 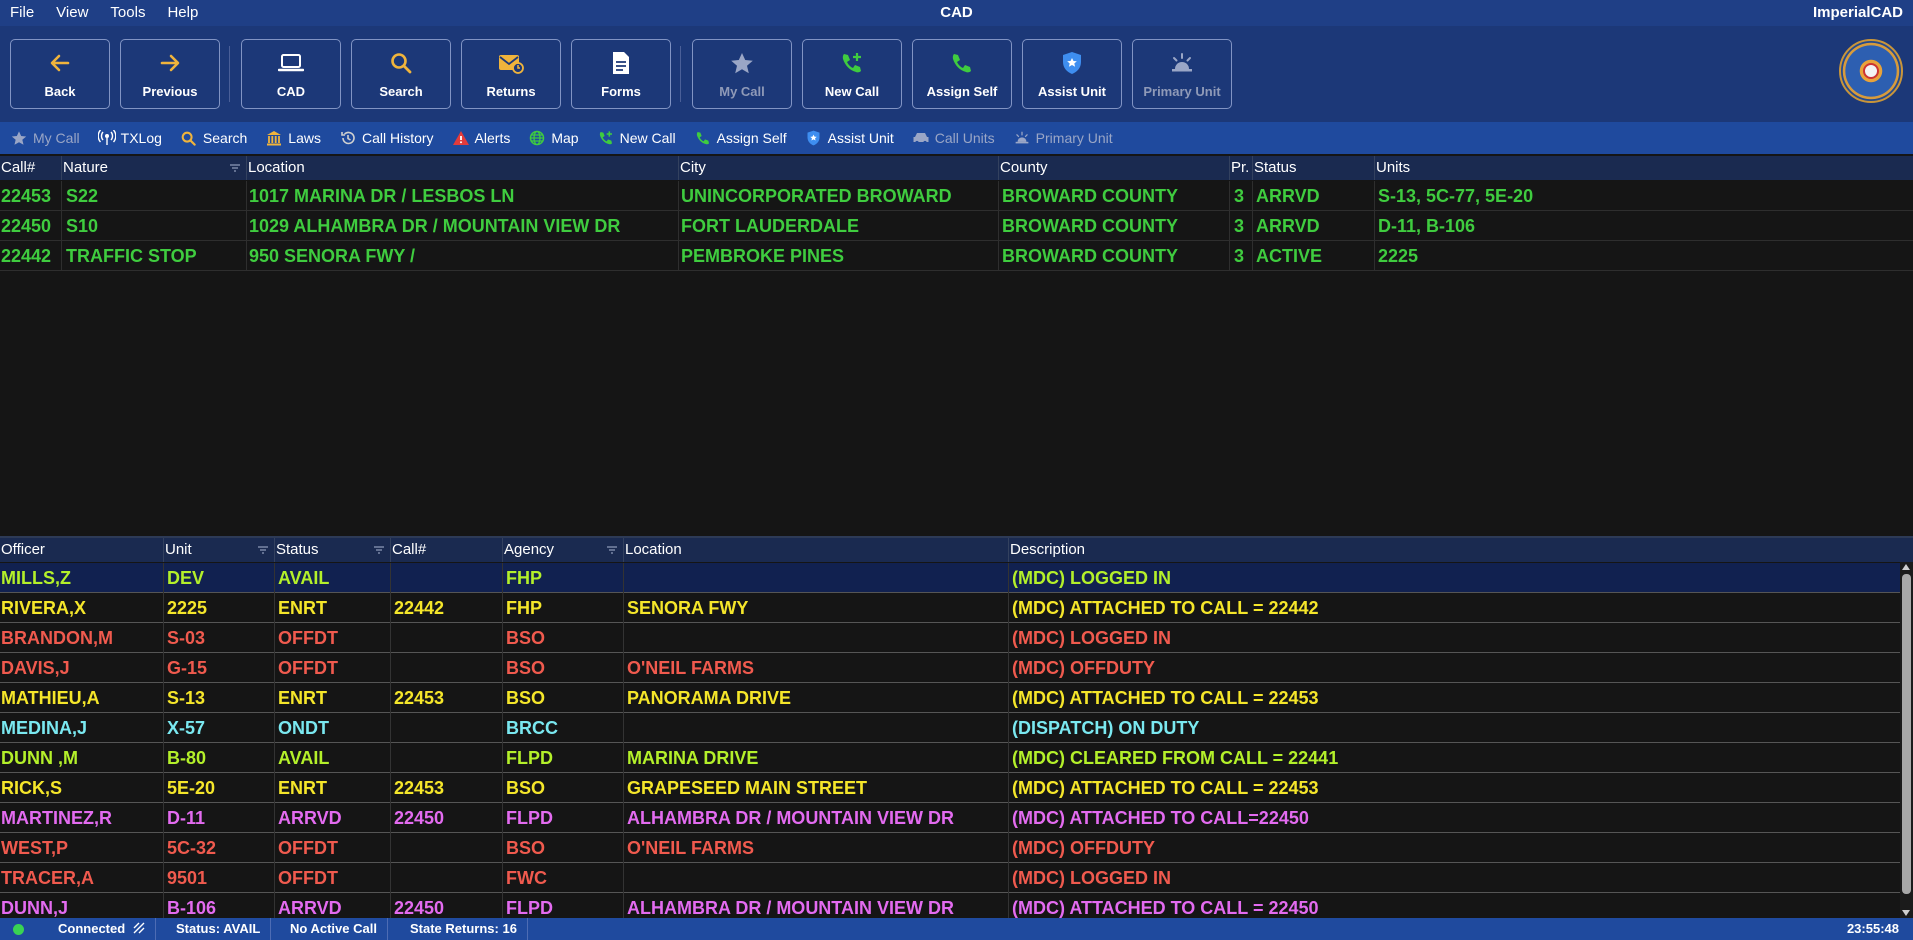 I want to click on laptop-icon, so click(x=291, y=63).